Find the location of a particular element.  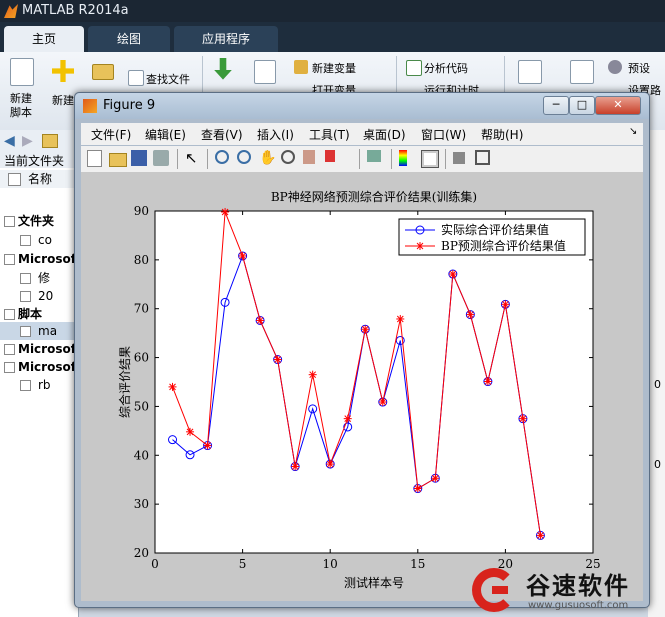

data-cursor-icon is located at coordinates (309, 157).